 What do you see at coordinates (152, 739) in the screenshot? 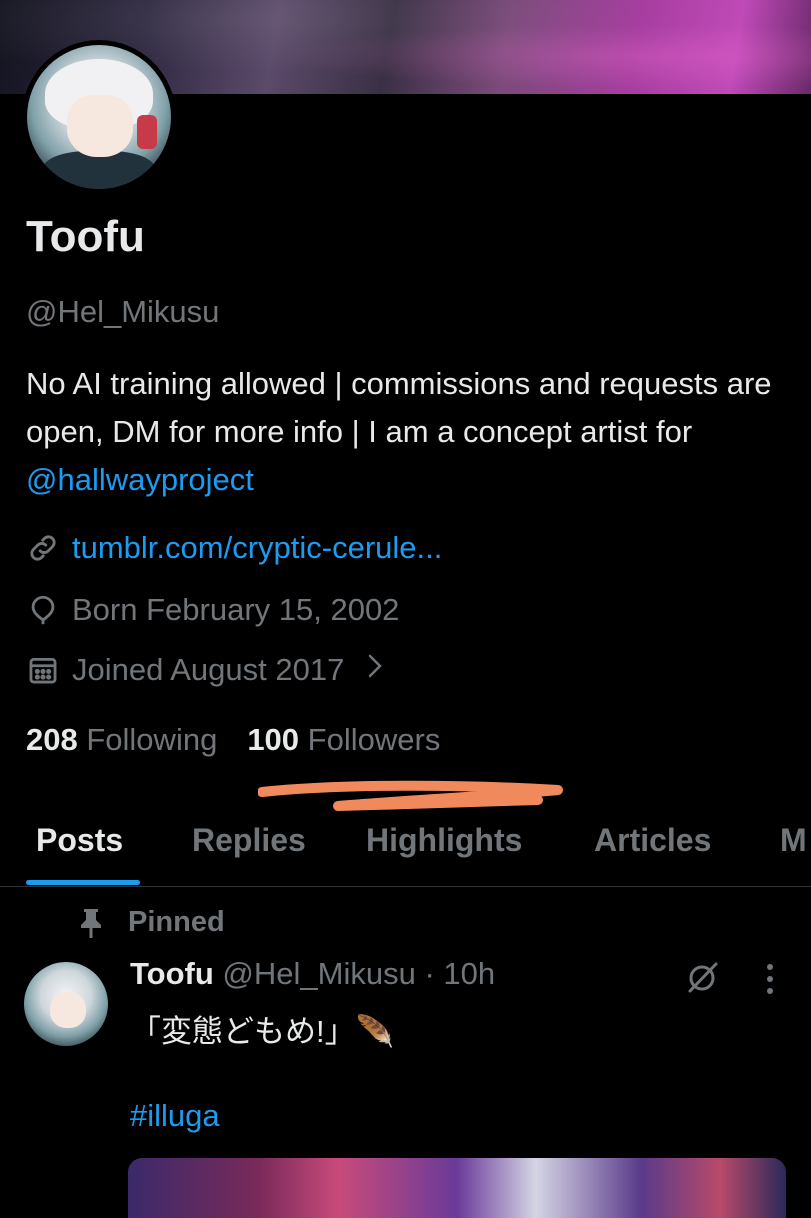
I see `following-label: Following` at bounding box center [152, 739].